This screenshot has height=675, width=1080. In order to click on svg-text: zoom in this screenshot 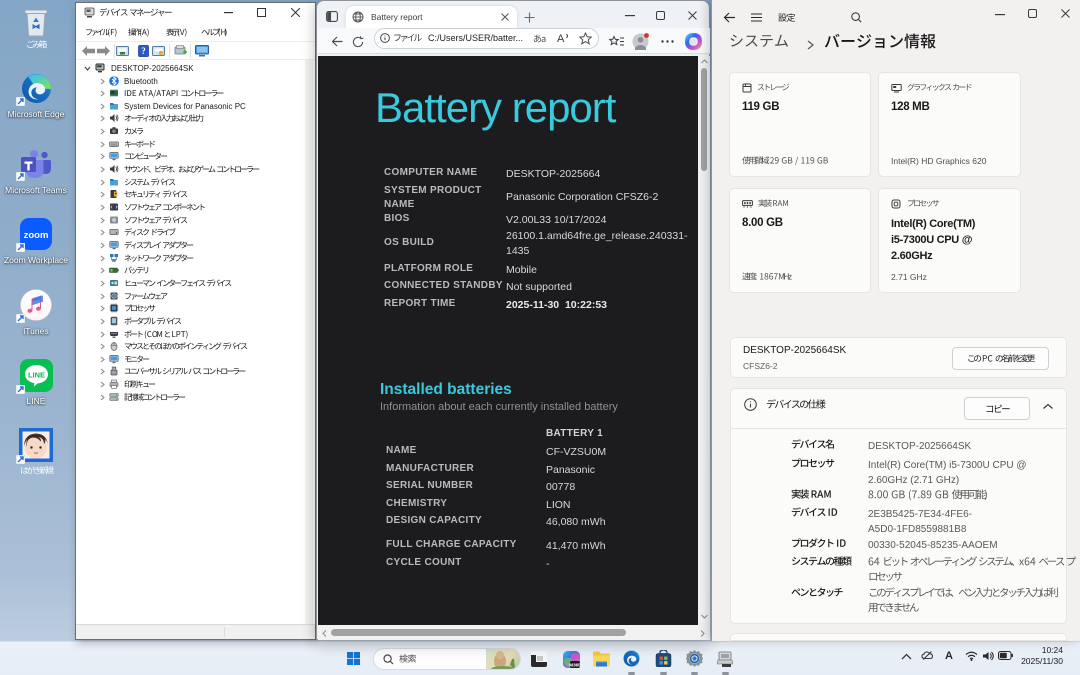, I will do `click(36, 235)`.